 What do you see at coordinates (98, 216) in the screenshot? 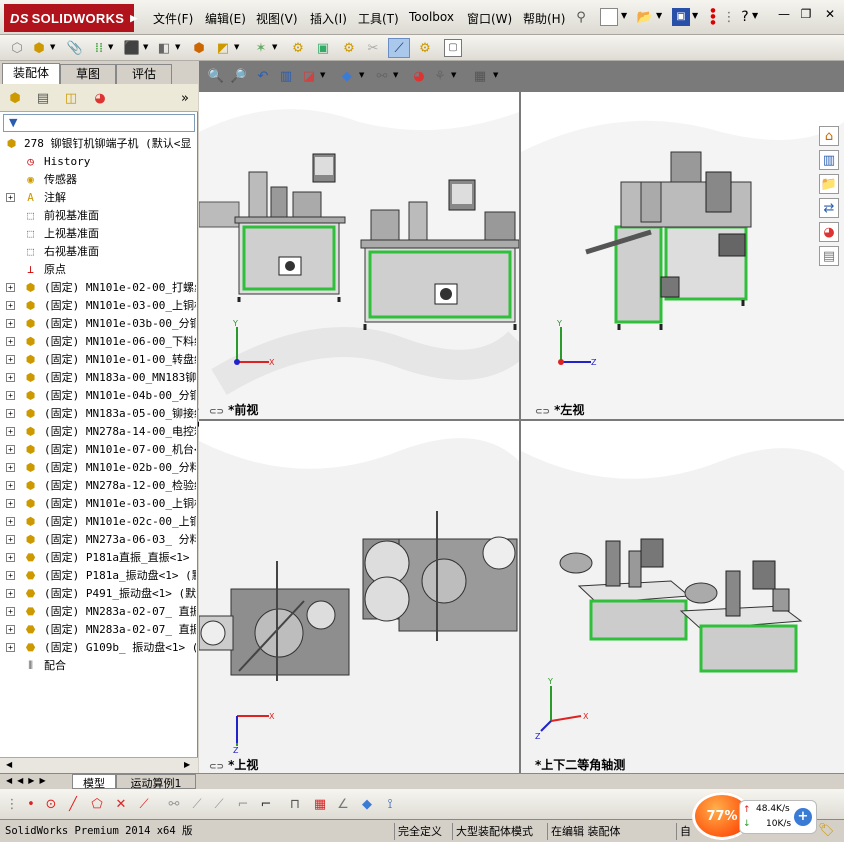
I see `tree-item: ⬚ 前视基准面` at bounding box center [98, 216].